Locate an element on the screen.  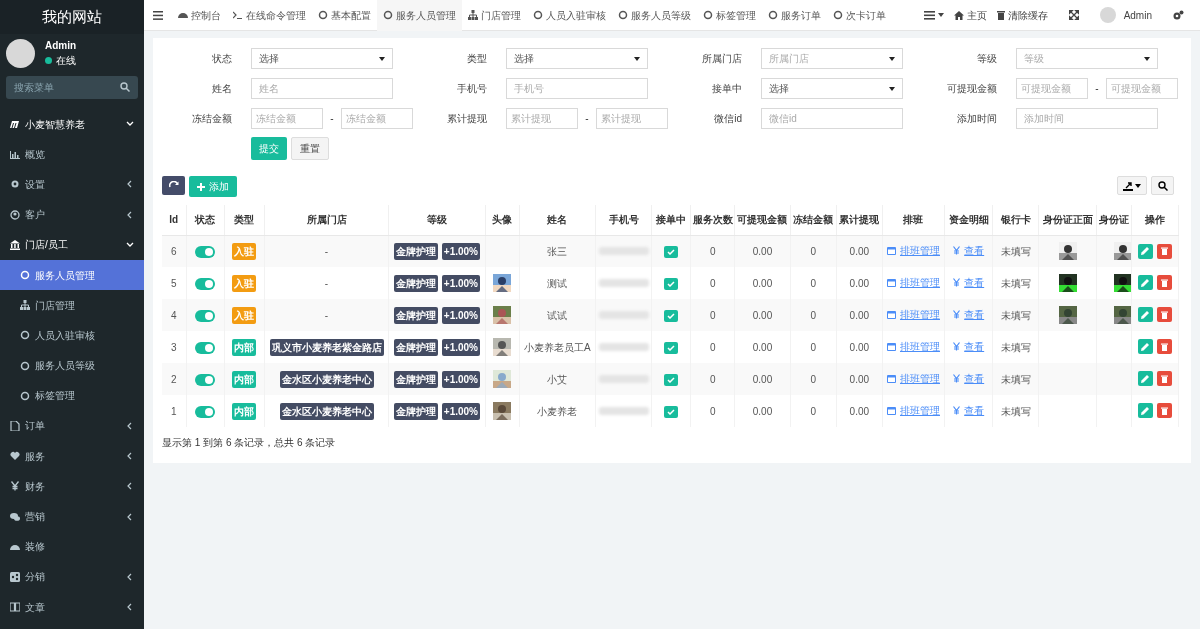
tab: 控制台 is located at coordinates (199, 15).